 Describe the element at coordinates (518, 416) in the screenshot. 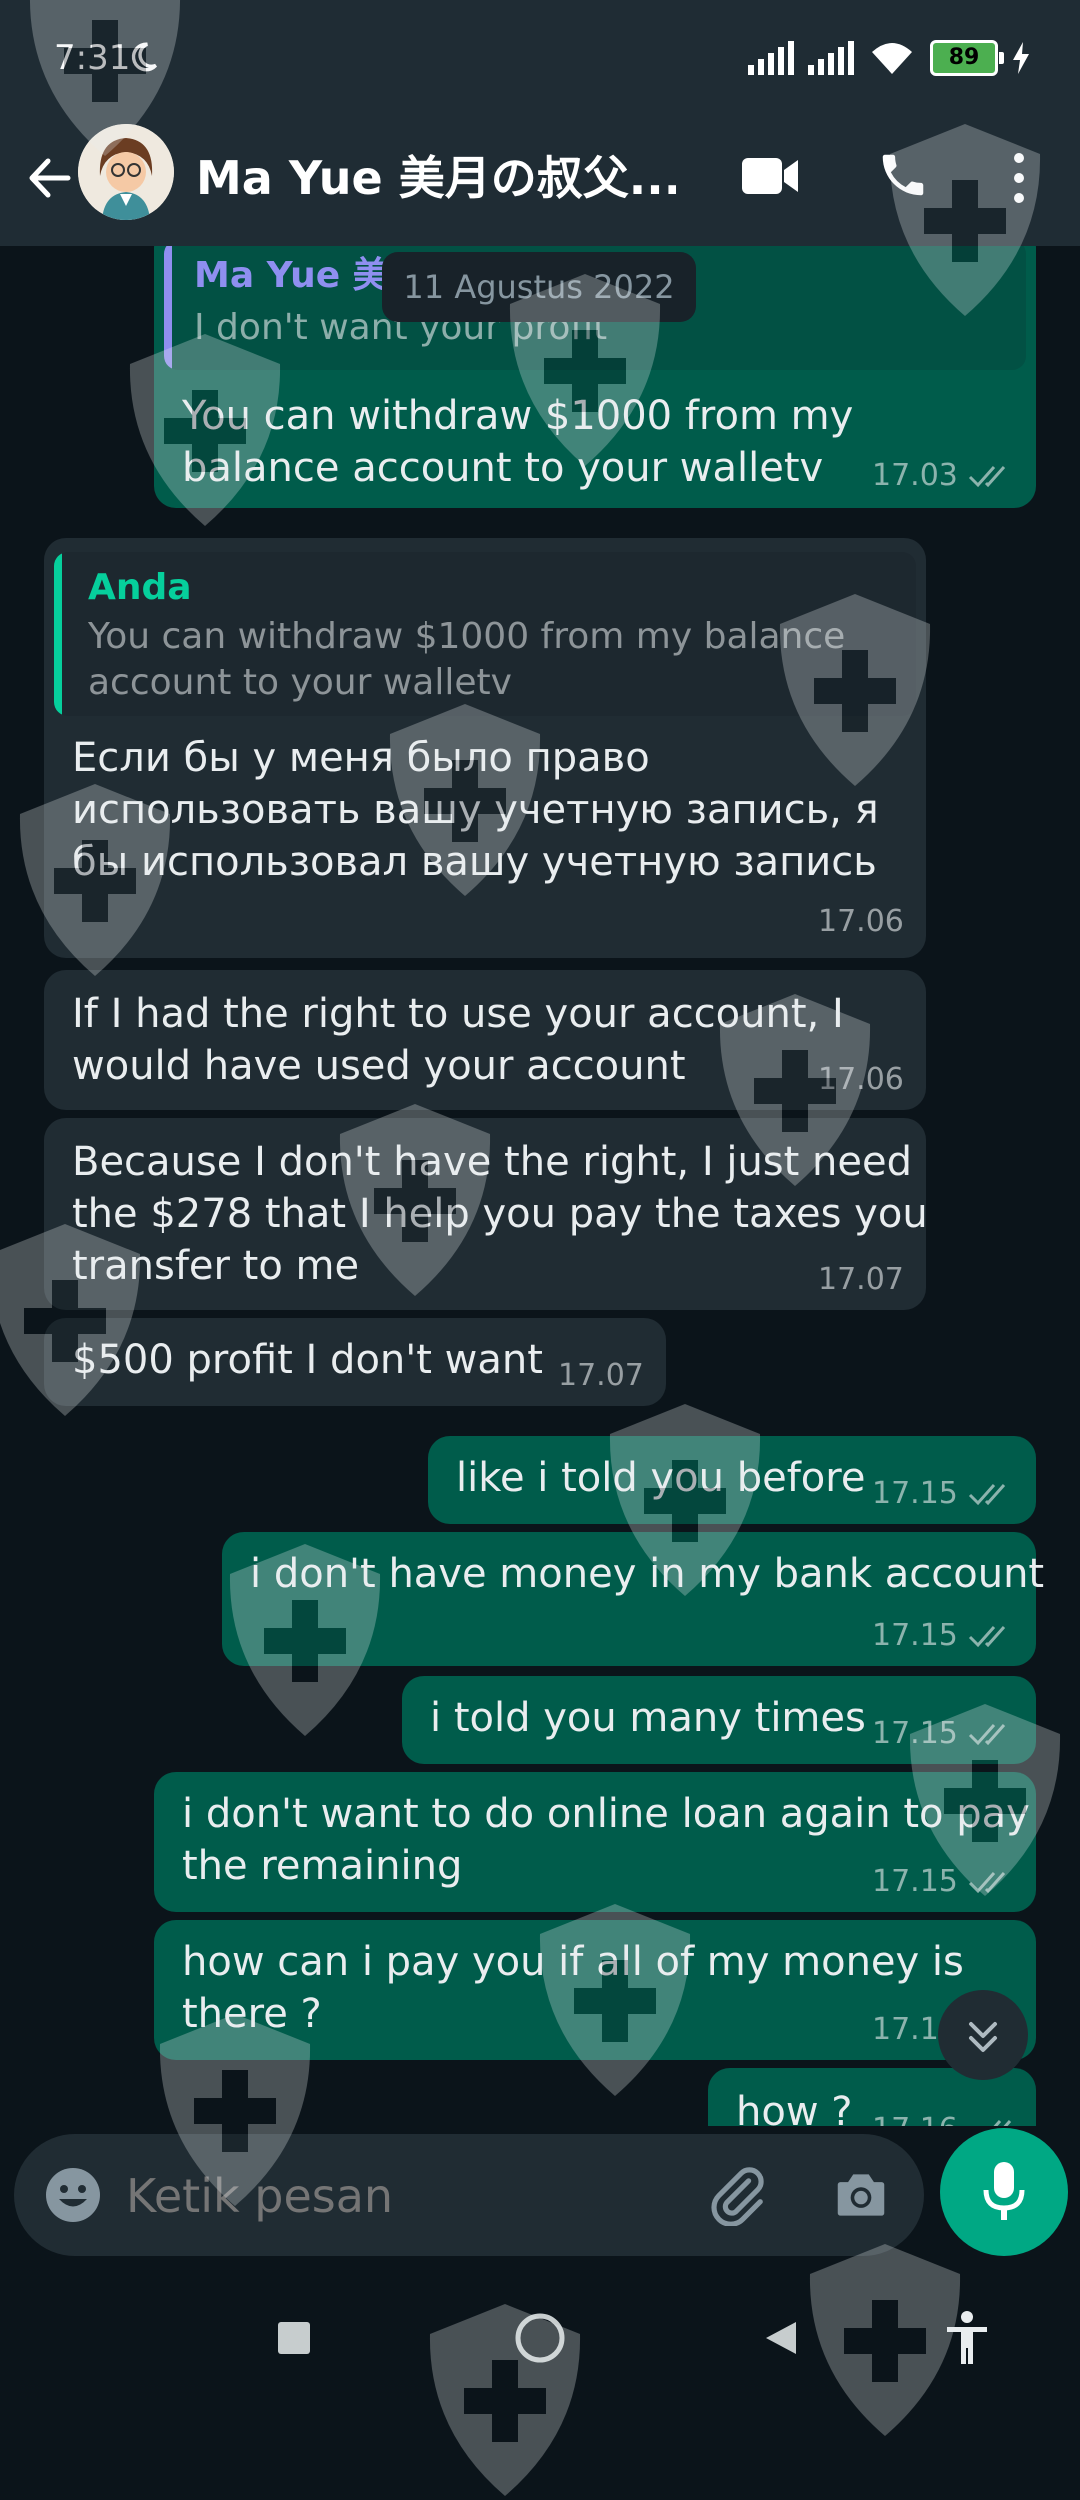

I see `message-text: You can withdraw $1000 from my` at that location.